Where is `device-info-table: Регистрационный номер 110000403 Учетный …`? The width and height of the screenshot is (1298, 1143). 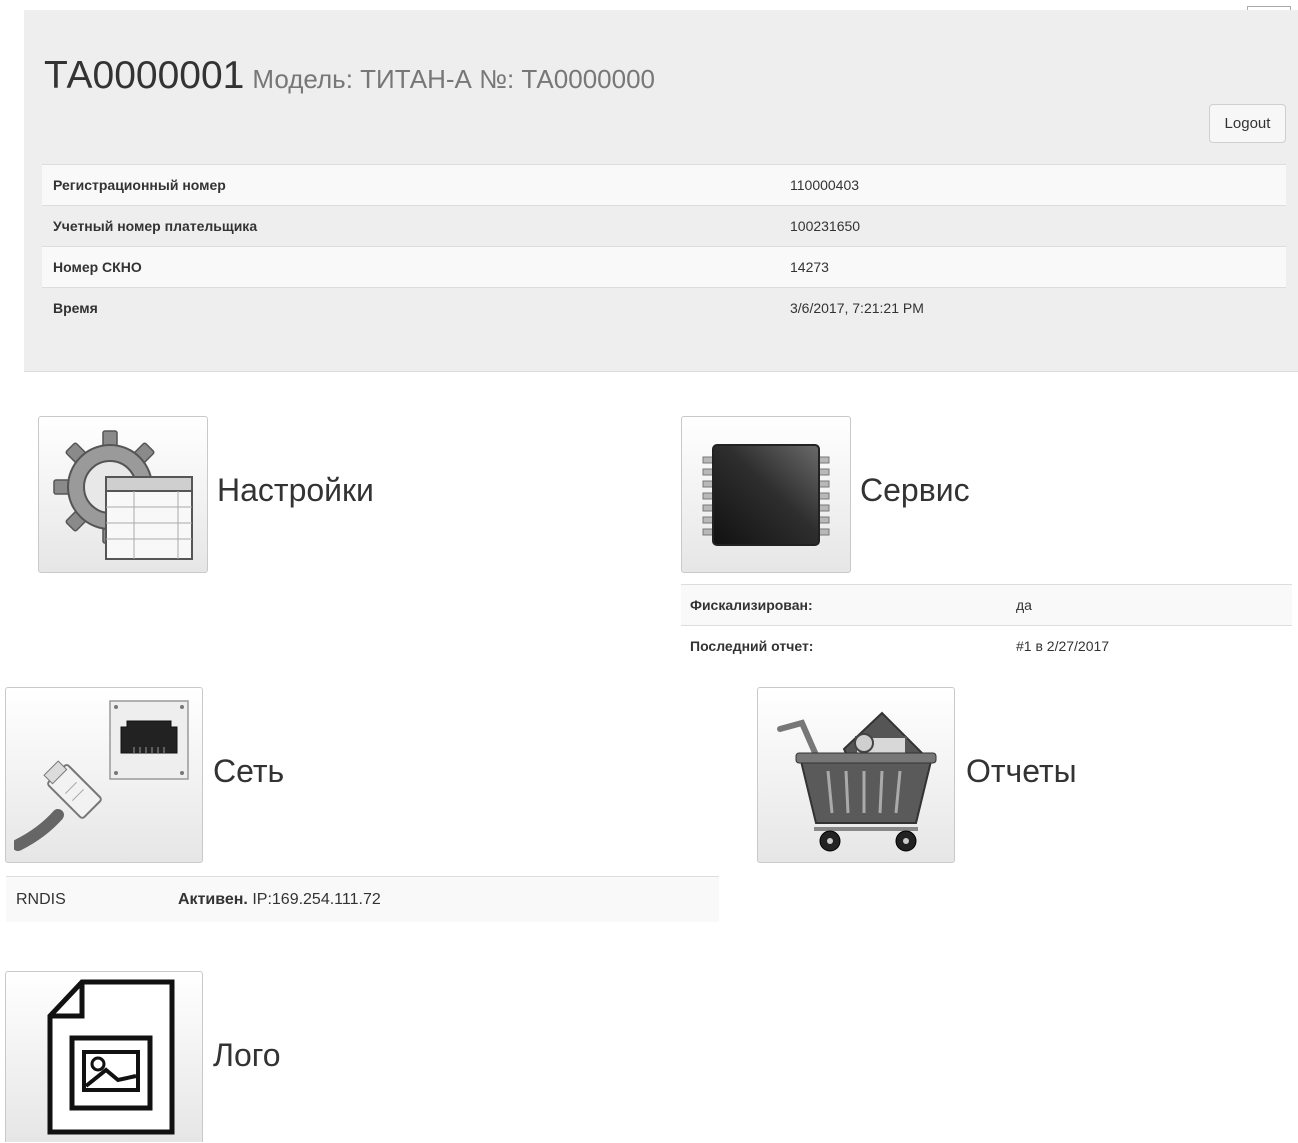 device-info-table: Регистрационный номер 110000403 Учетный … is located at coordinates (664, 246).